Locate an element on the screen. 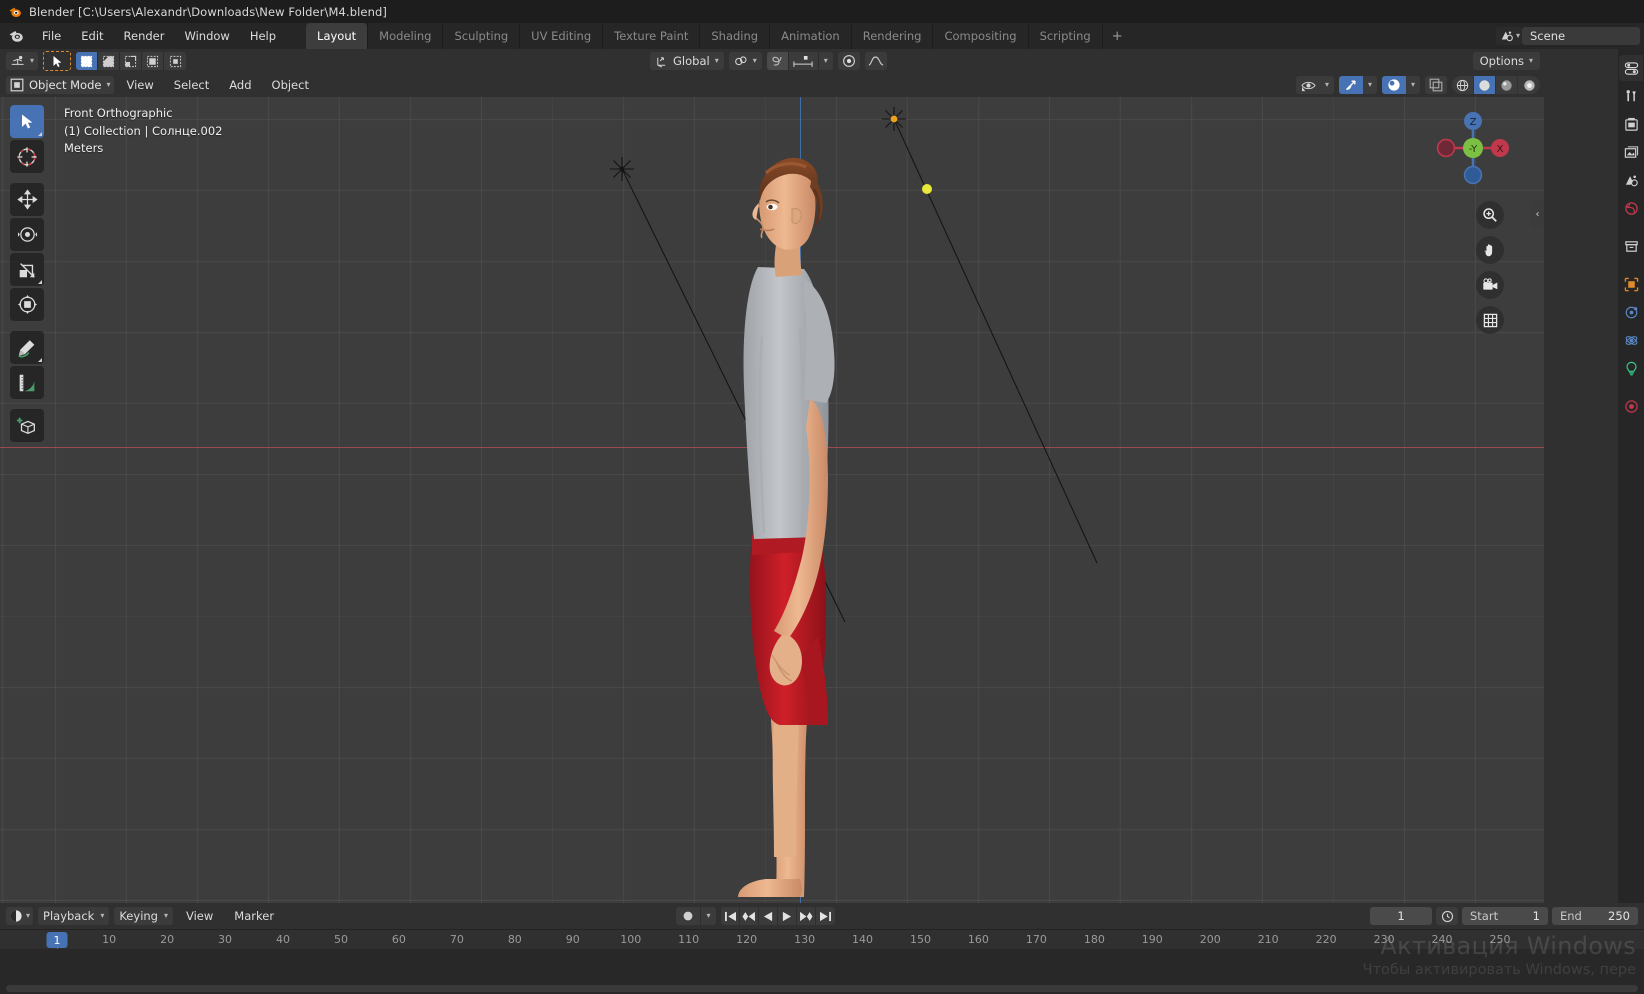 The image size is (1644, 994). overlays-toggle is located at coordinates (1394, 85).